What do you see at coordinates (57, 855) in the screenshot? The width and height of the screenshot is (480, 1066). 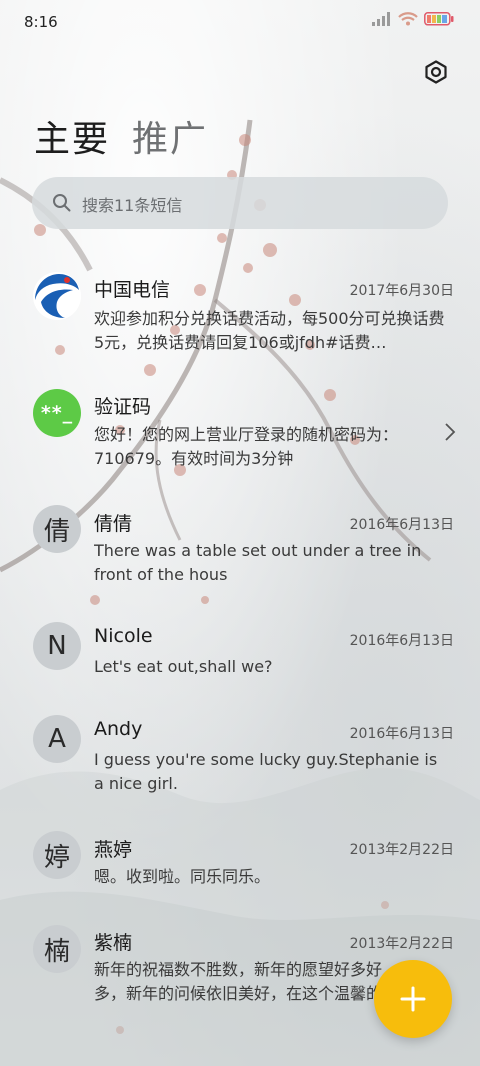 I see `avatar: 婷` at bounding box center [57, 855].